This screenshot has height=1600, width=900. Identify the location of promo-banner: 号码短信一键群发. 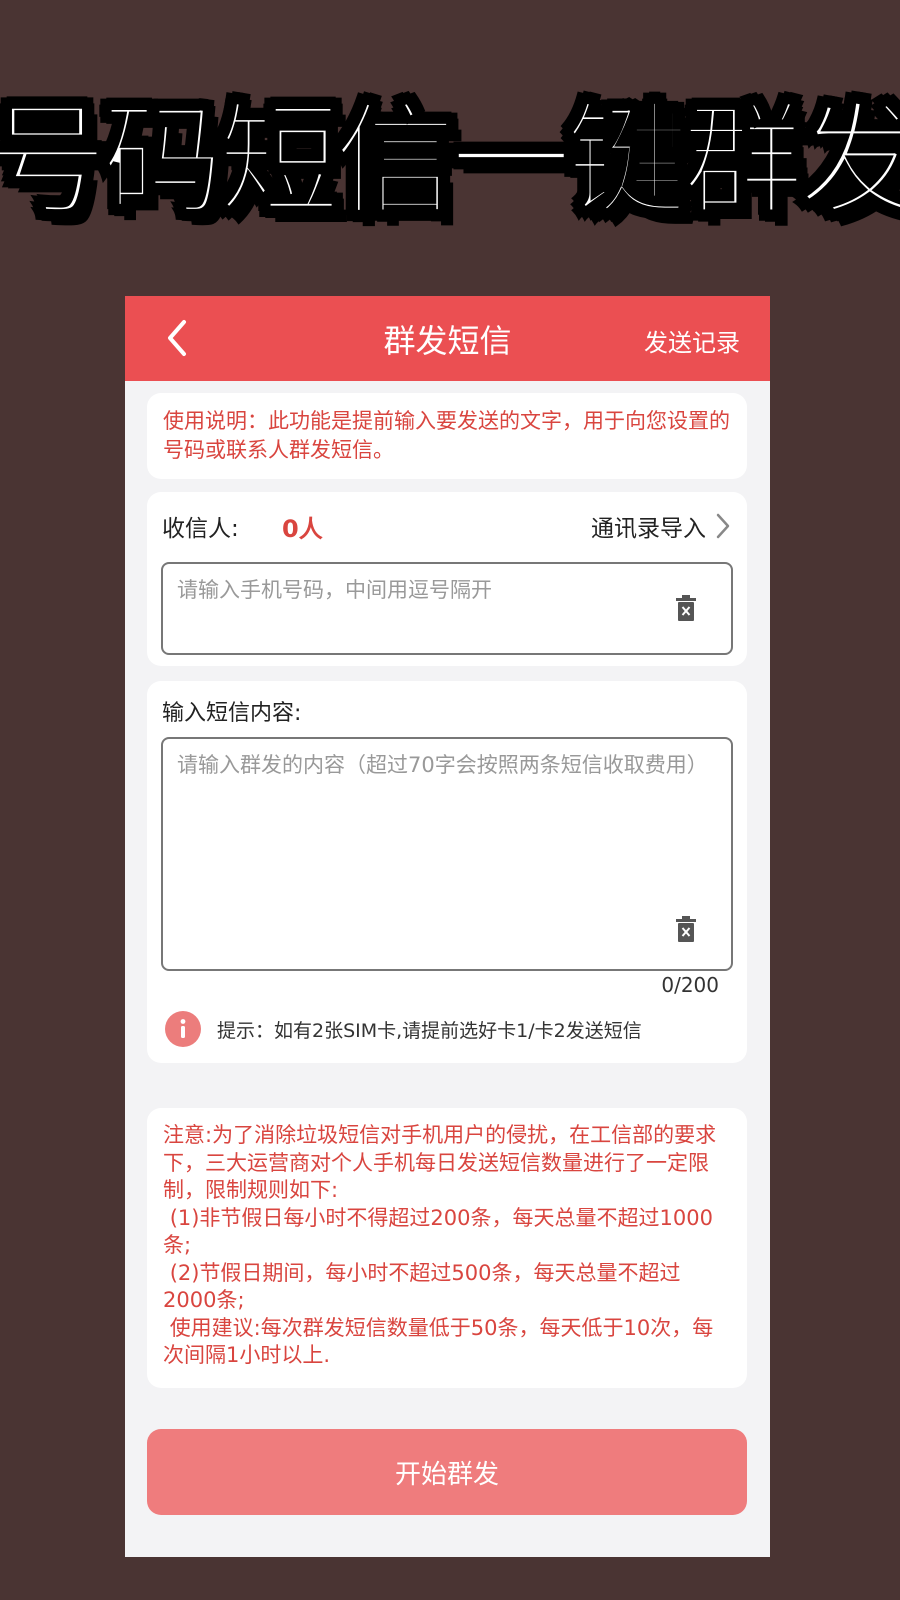
(450, 156).